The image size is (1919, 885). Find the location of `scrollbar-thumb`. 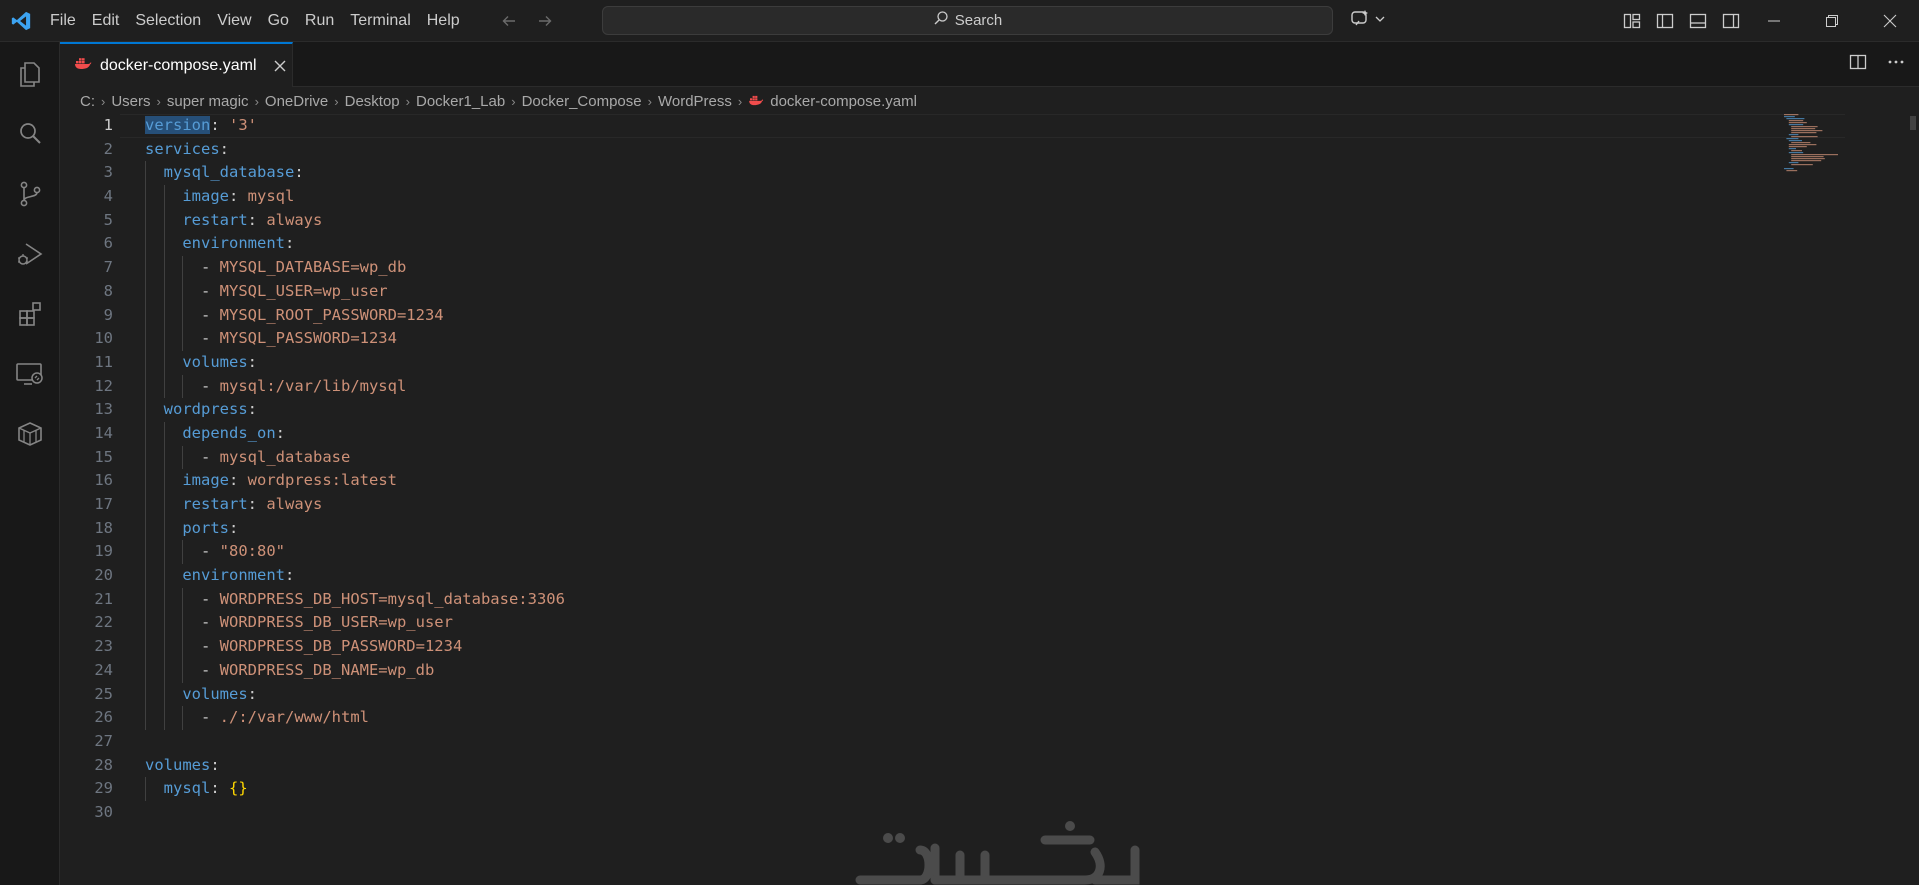

scrollbar-thumb is located at coordinates (1913, 123).